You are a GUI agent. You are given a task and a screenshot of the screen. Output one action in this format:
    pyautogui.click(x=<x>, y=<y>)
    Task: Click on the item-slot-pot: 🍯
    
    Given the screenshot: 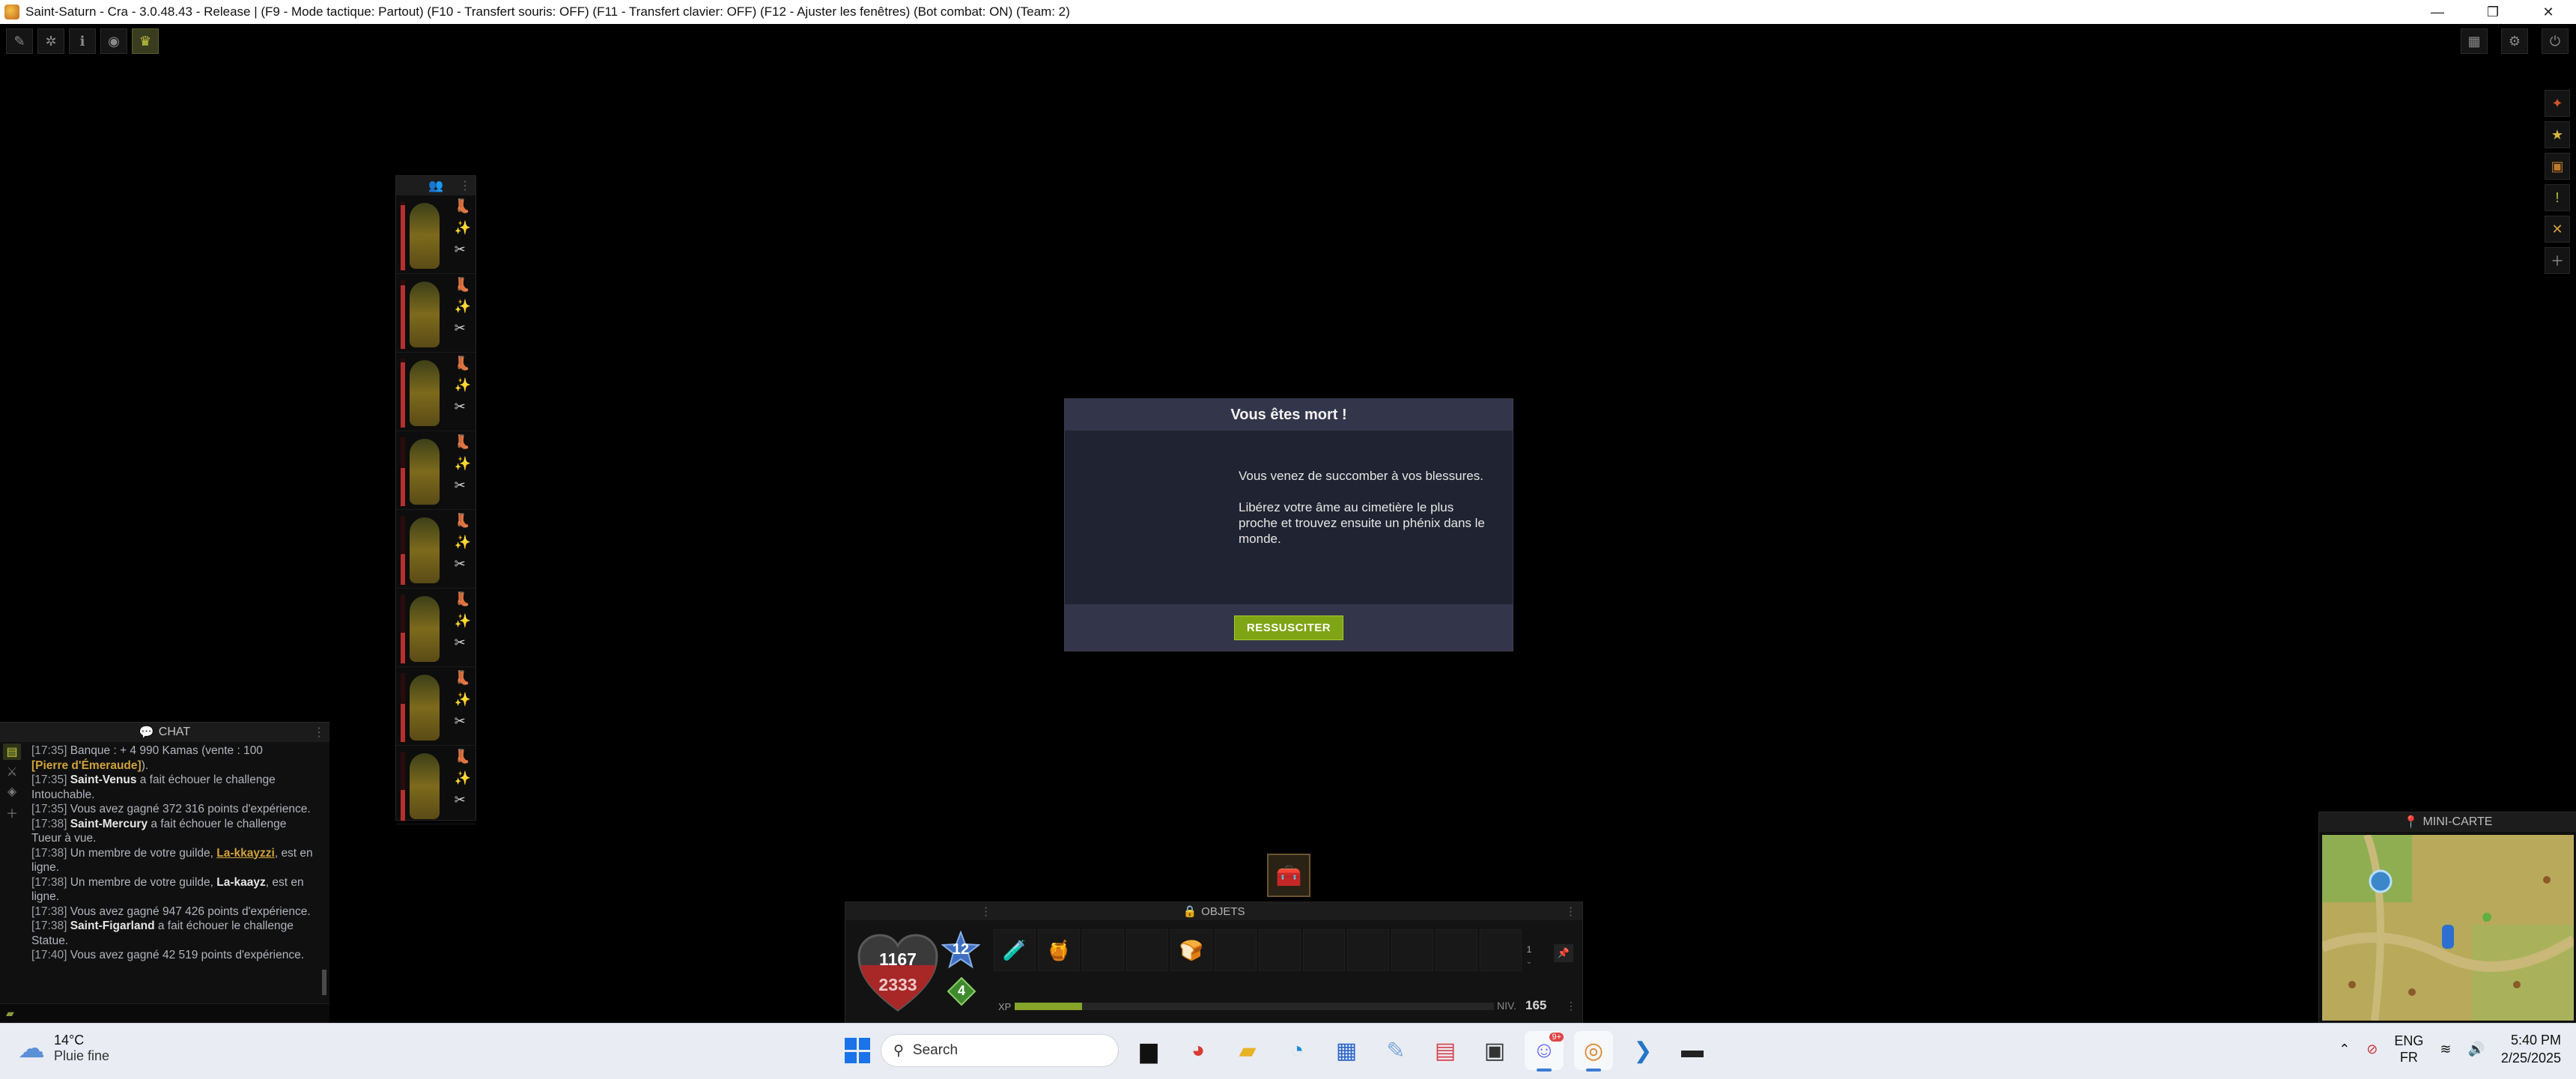 What is the action you would take?
    pyautogui.click(x=1059, y=950)
    